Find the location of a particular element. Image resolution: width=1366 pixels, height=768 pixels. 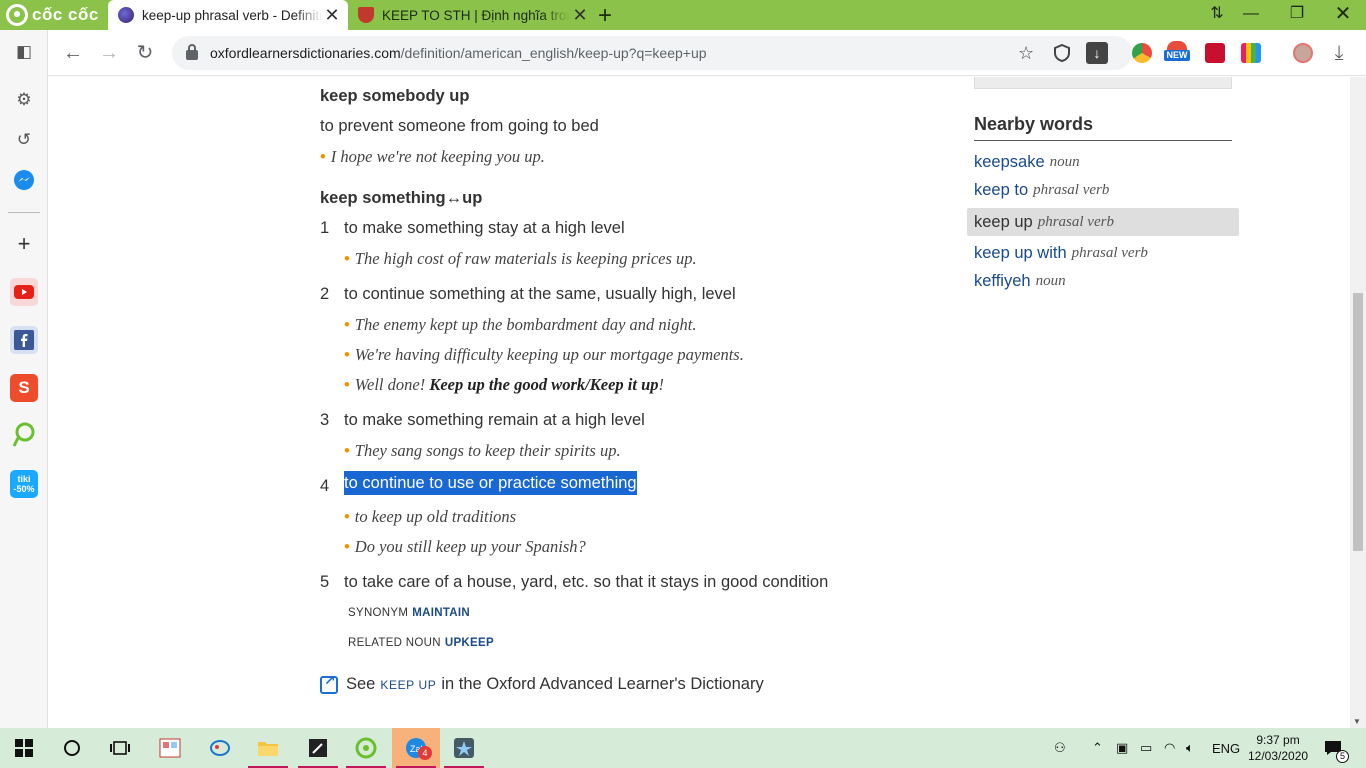

sense-number: 3 is located at coordinates (325, 420).